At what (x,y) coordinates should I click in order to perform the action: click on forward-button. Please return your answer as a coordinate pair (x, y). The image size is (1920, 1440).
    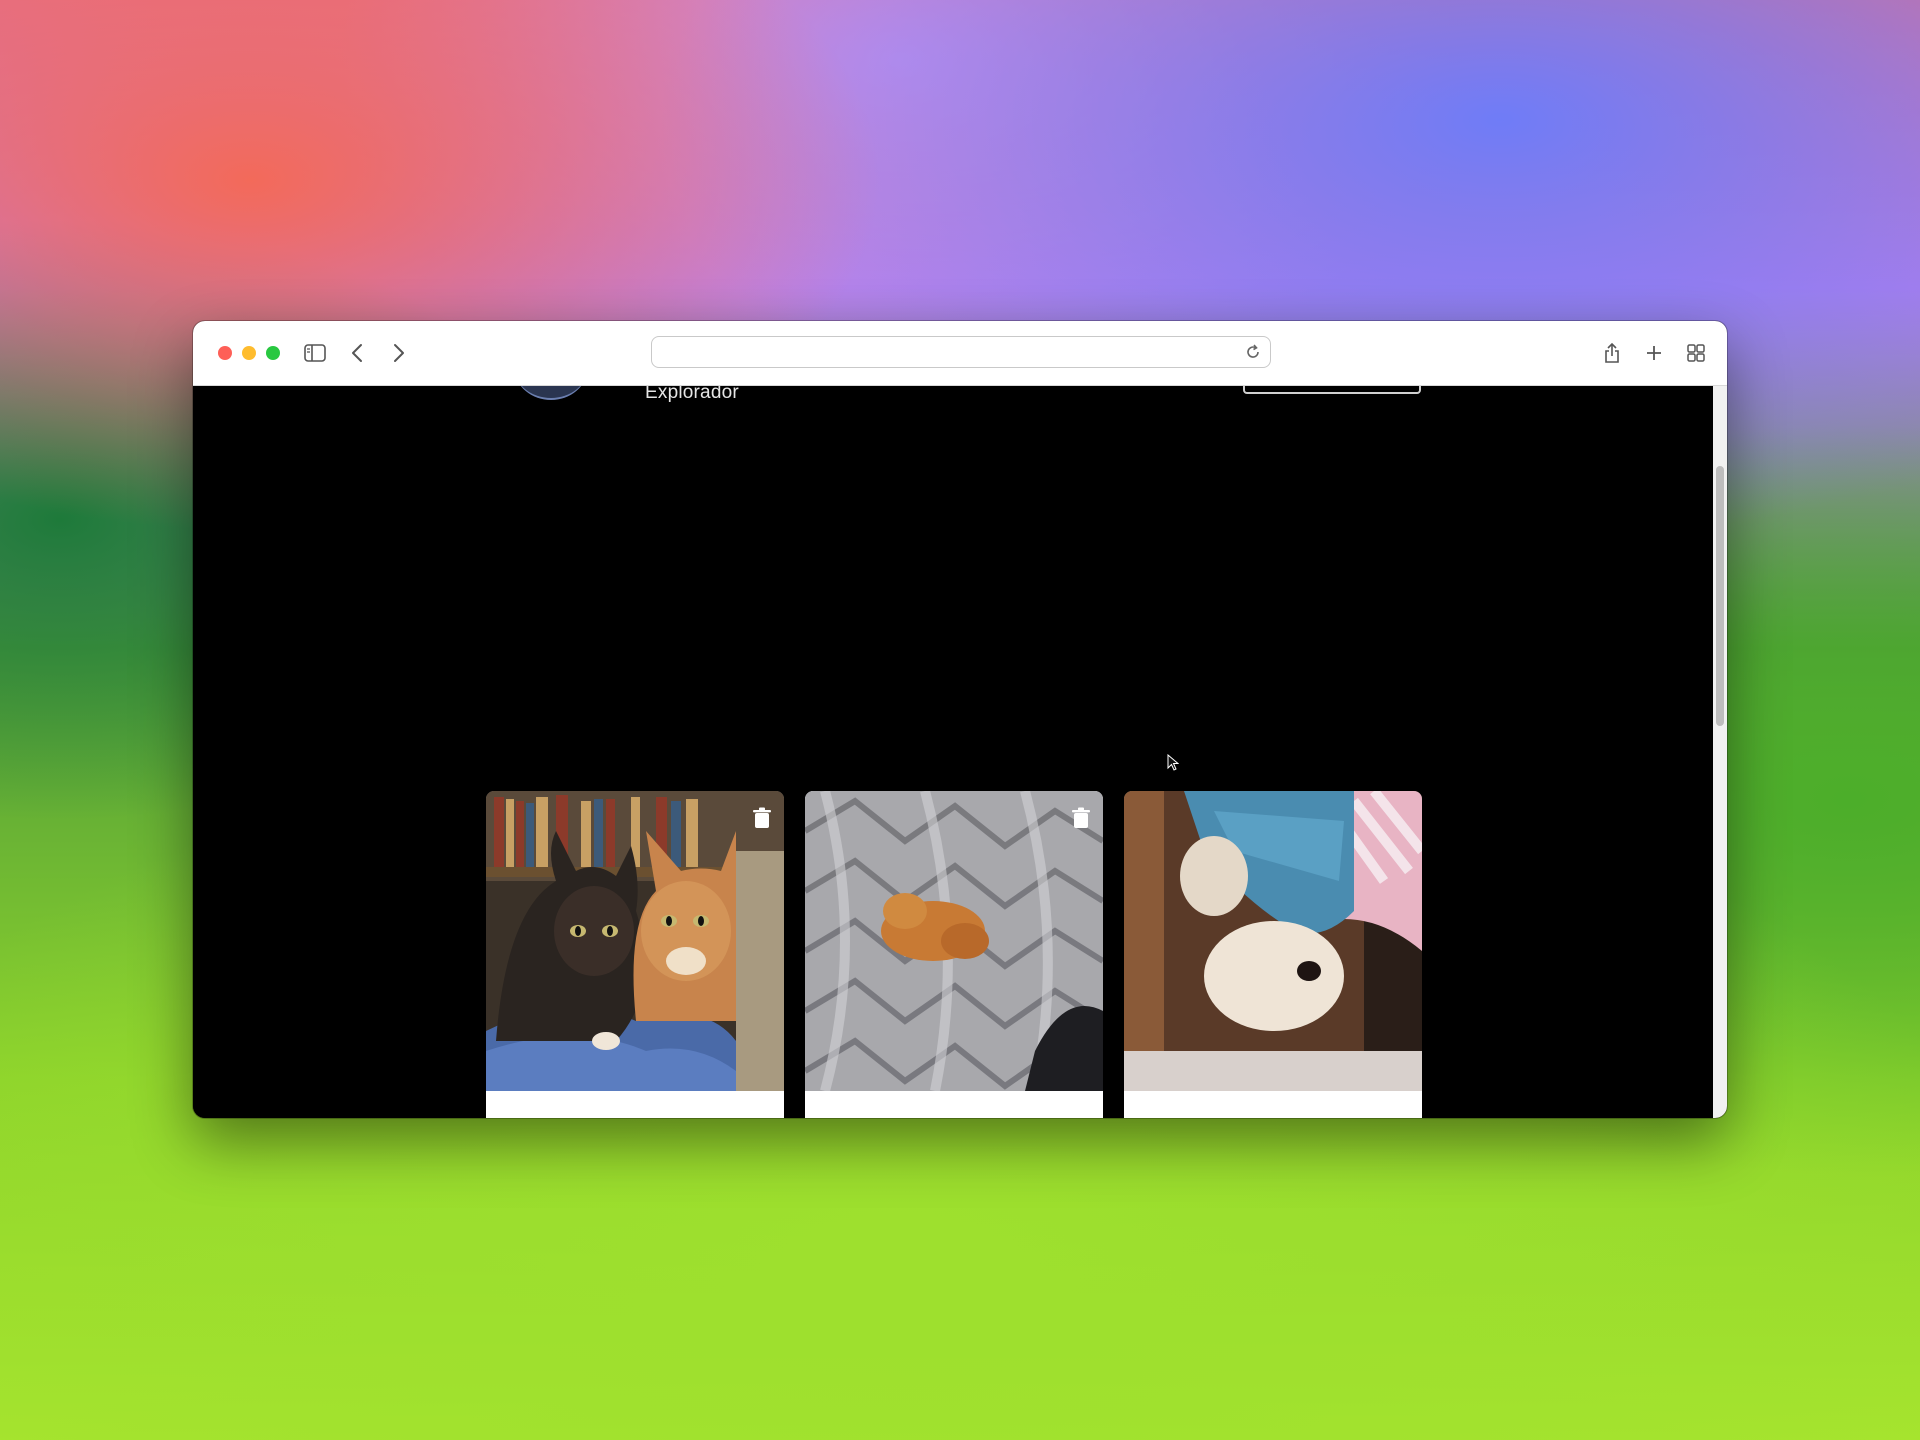
    Looking at the image, I should click on (399, 353).